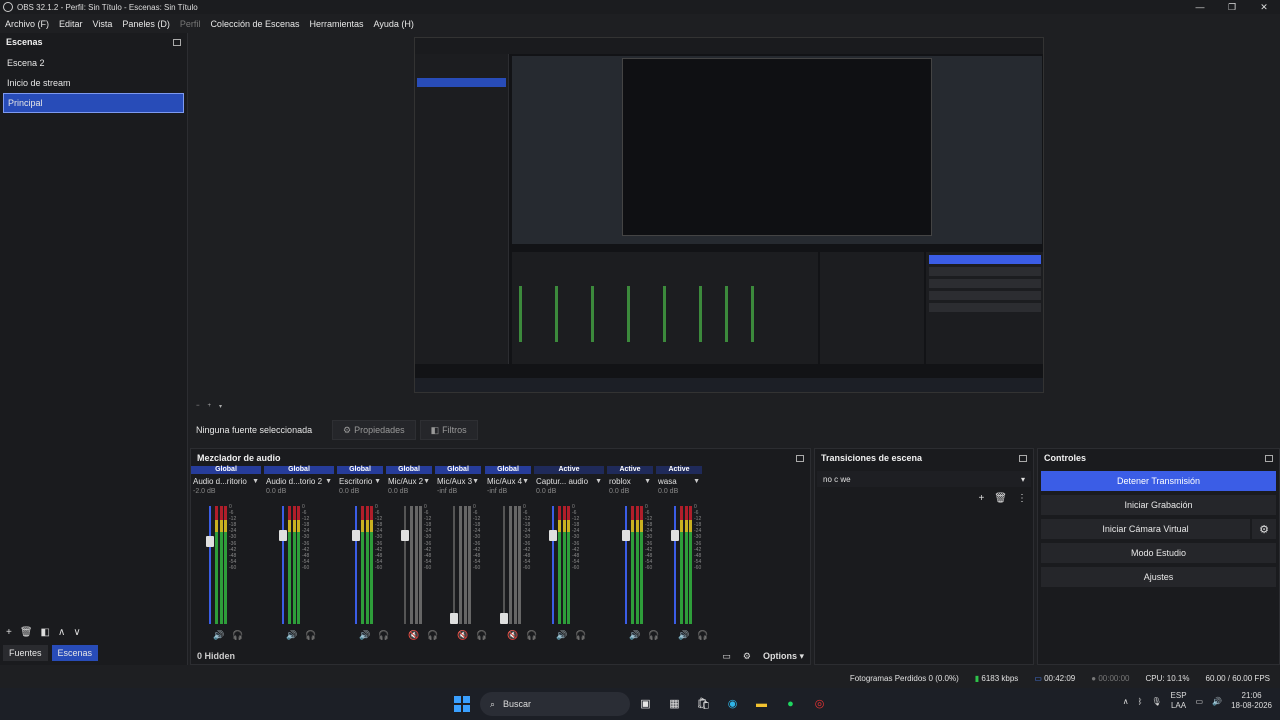 The height and width of the screenshot is (720, 1280). Describe the element at coordinates (703, 703) in the screenshot. I see `store-icon: 🛍` at that location.